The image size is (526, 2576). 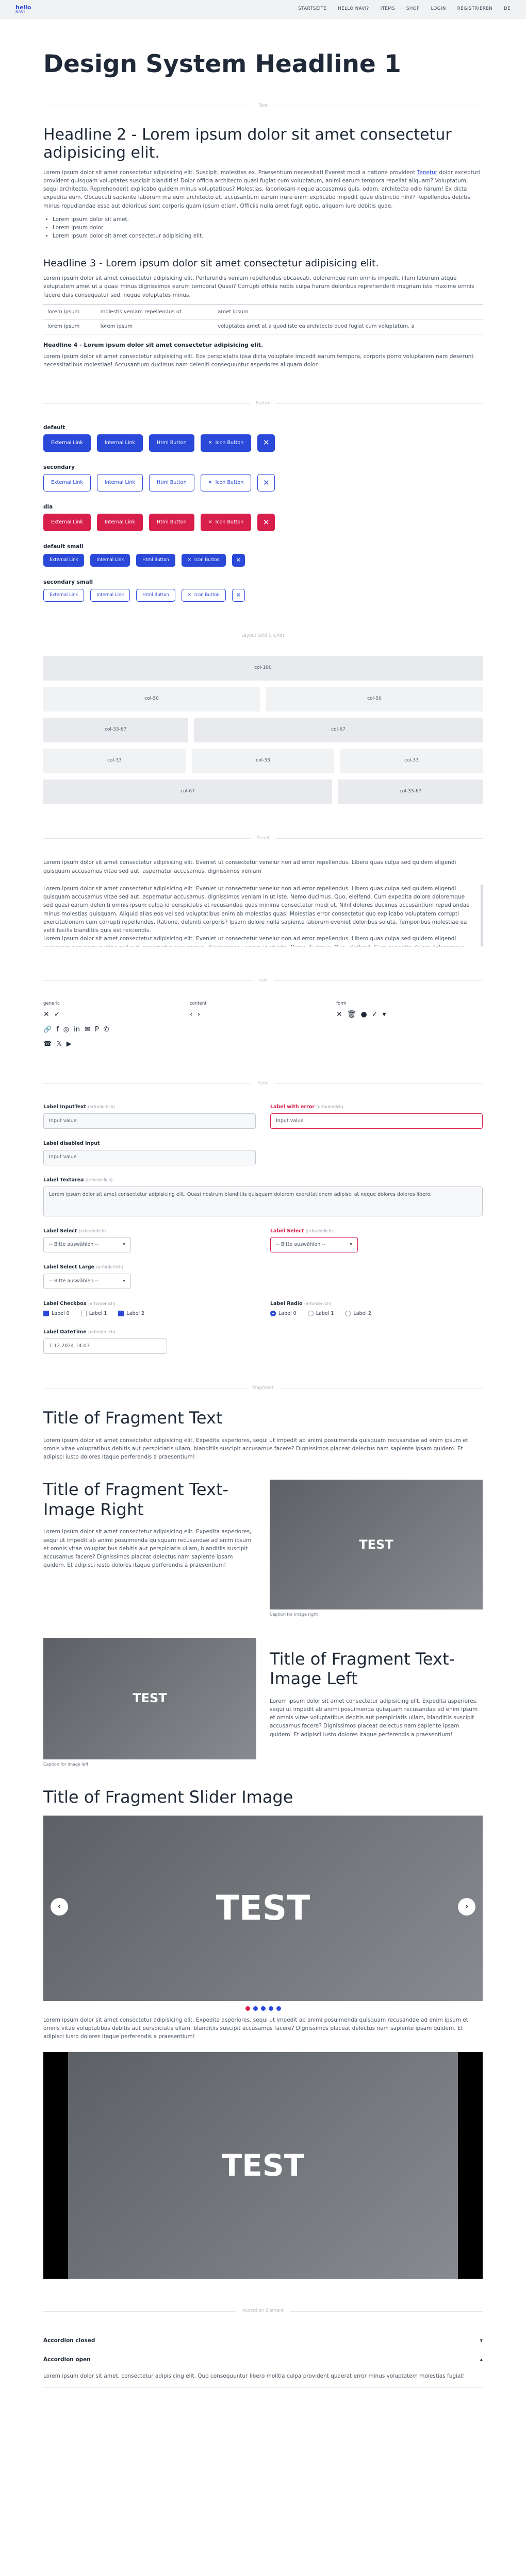 I want to click on nav-item: HELLO NAVI?, so click(x=354, y=9).